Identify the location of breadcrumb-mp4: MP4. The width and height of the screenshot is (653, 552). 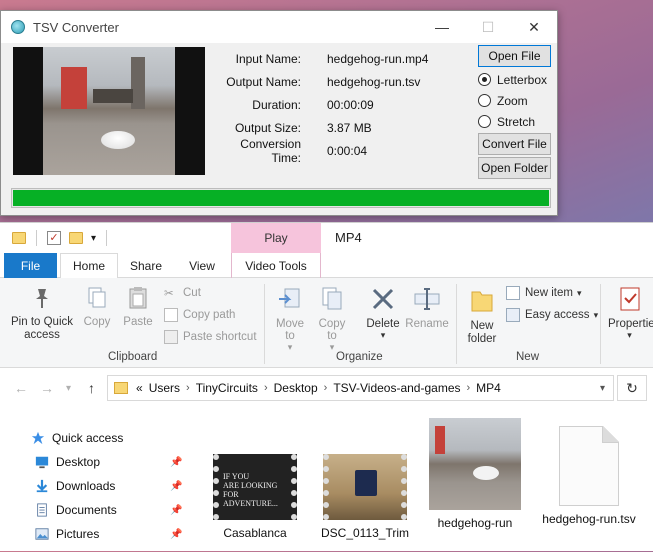
(488, 388).